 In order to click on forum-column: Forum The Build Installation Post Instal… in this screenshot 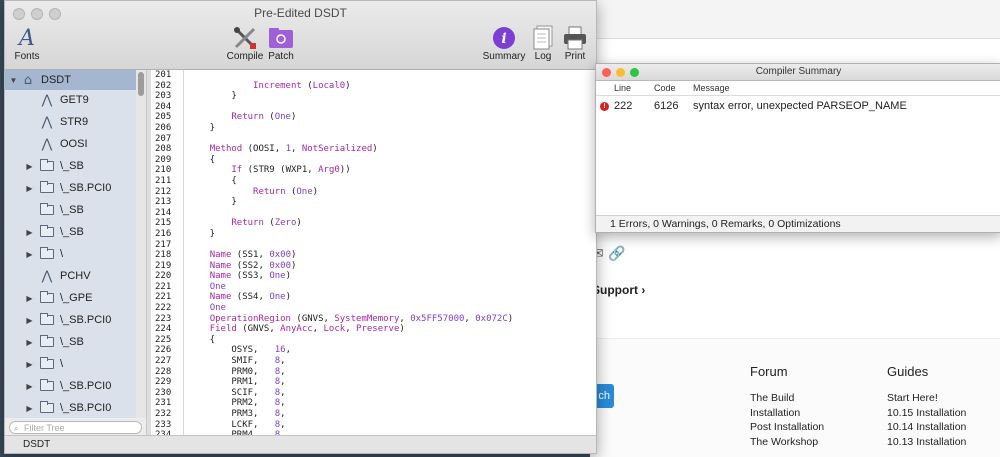, I will do `click(787, 406)`.